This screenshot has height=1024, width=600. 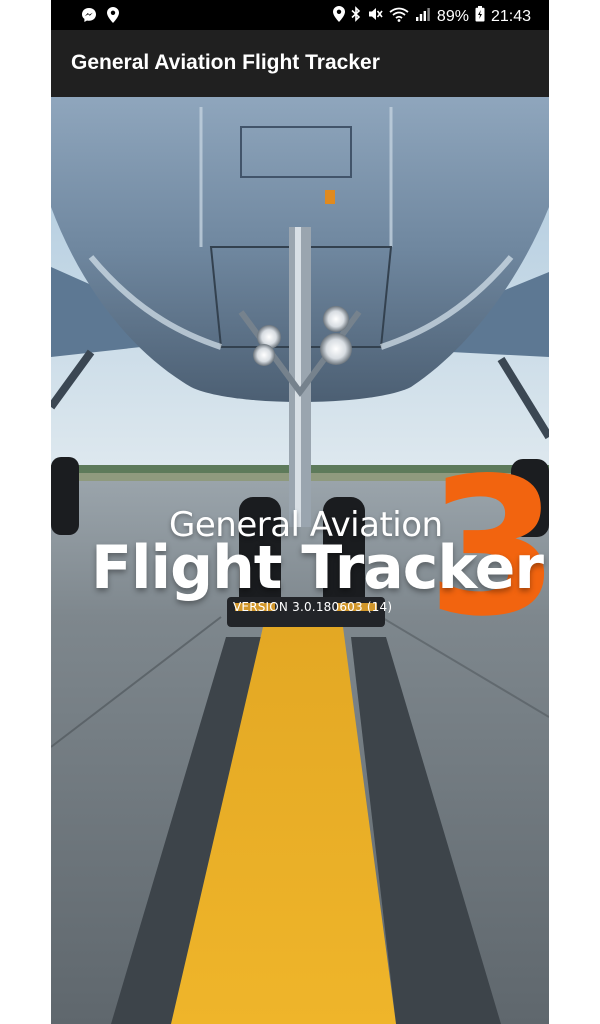 What do you see at coordinates (300, 15) in the screenshot?
I see `status-bar: 89% 21:43` at bounding box center [300, 15].